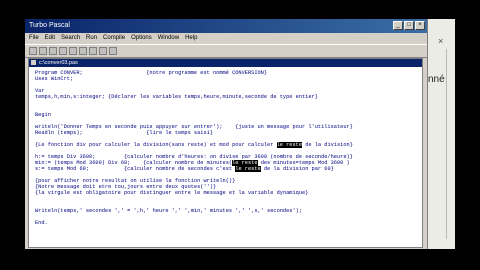  What do you see at coordinates (225, 63) in the screenshot?
I see `editor-title-bar: c:\conver03.pas` at bounding box center [225, 63].